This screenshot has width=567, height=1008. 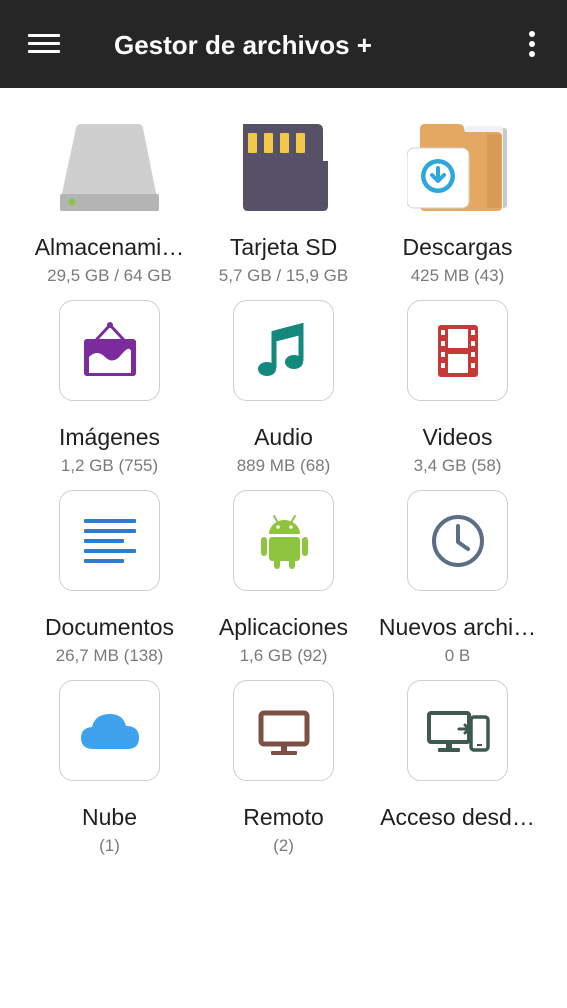 What do you see at coordinates (457, 247) in the screenshot?
I see `tile-label: Descargas` at bounding box center [457, 247].